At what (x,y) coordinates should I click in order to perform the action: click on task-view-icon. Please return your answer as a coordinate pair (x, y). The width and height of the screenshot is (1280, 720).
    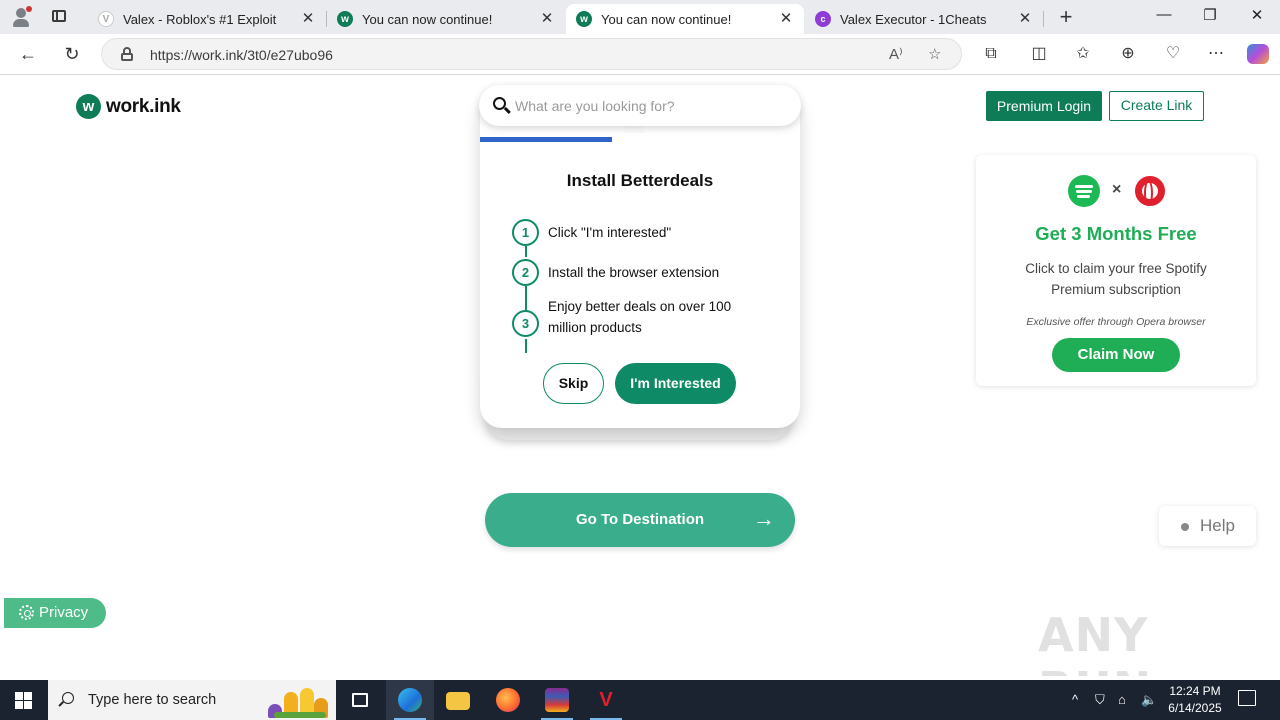
    Looking at the image, I should click on (360, 700).